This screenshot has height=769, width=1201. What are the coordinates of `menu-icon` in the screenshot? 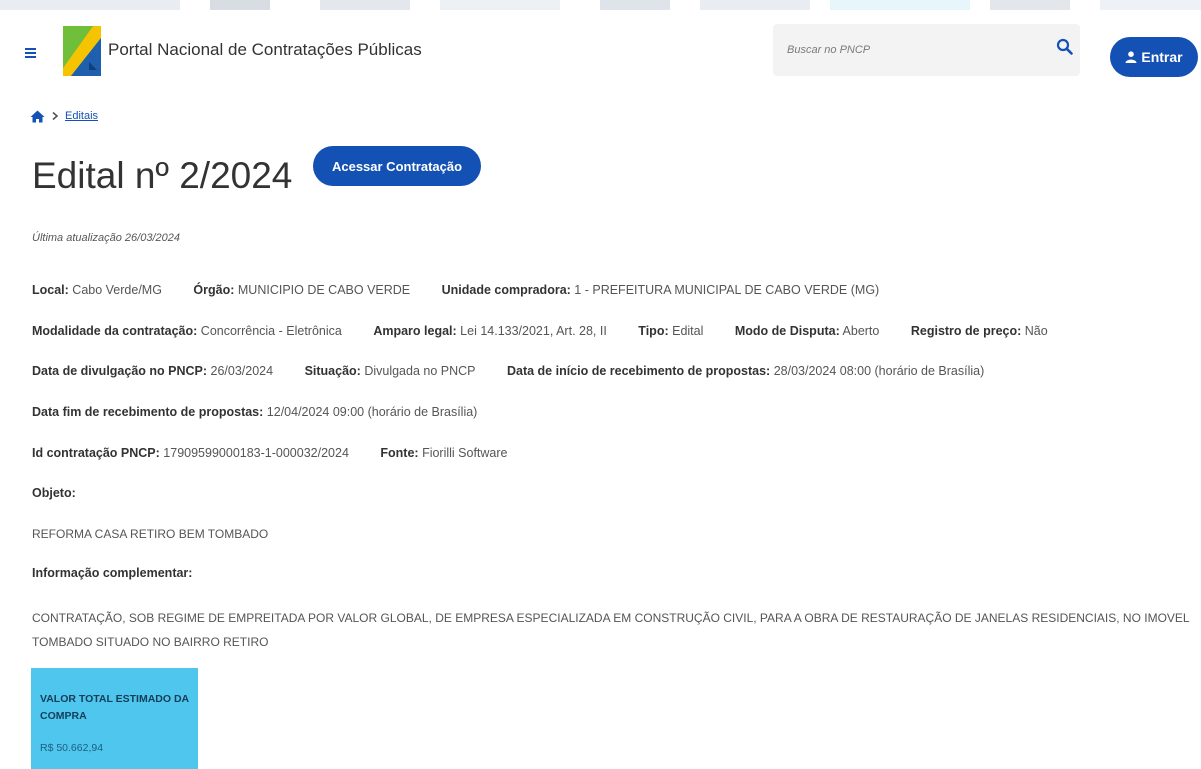 It's located at (33, 53).